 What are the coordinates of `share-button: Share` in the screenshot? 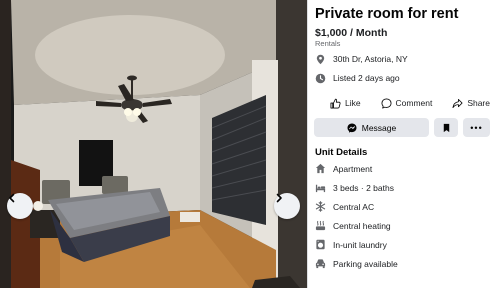 It's located at (471, 103).